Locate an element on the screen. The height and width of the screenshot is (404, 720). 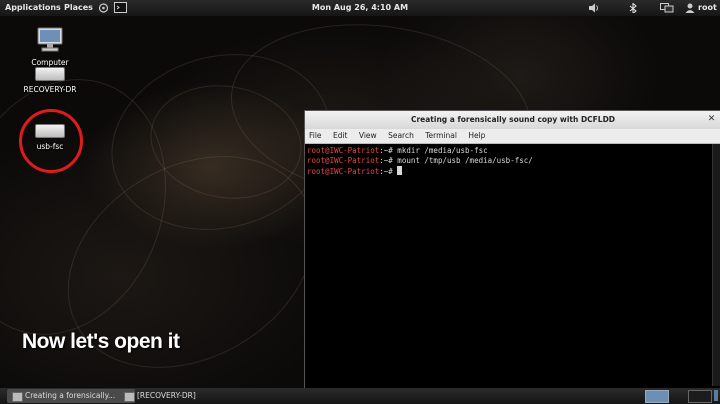
bottom-taskbar: Creating a forensically... [RECOVERY-DR] is located at coordinates (360, 396).